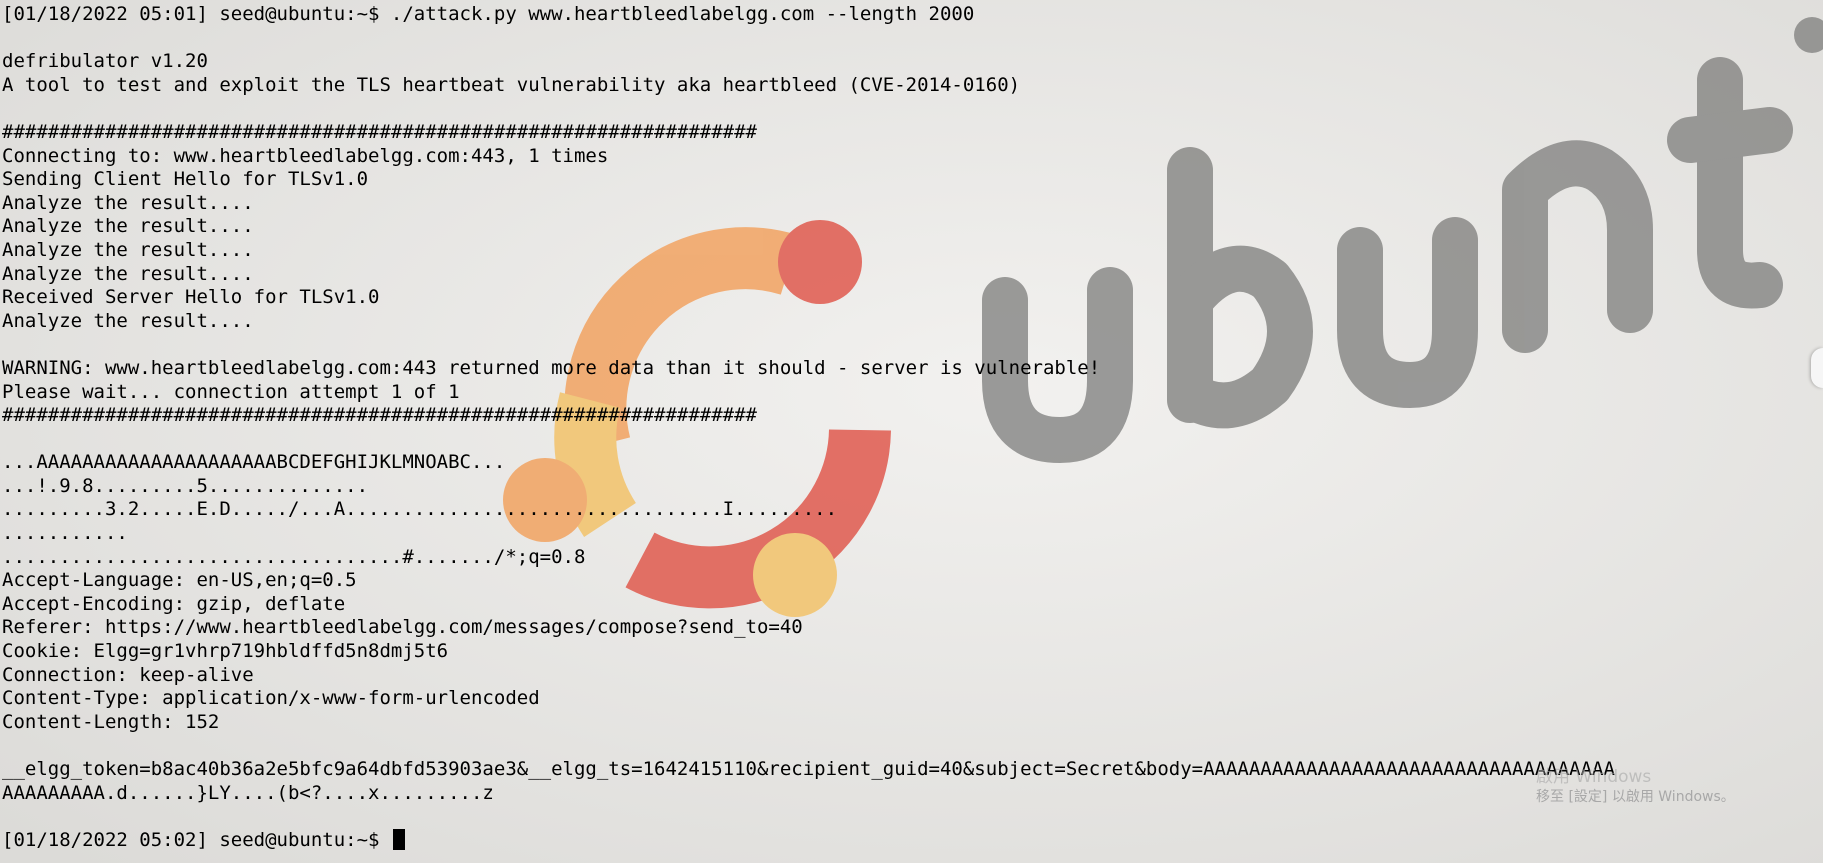  Describe the element at coordinates (128, 674) in the screenshot. I see `terminal-line: Connection: keep-alive` at that location.